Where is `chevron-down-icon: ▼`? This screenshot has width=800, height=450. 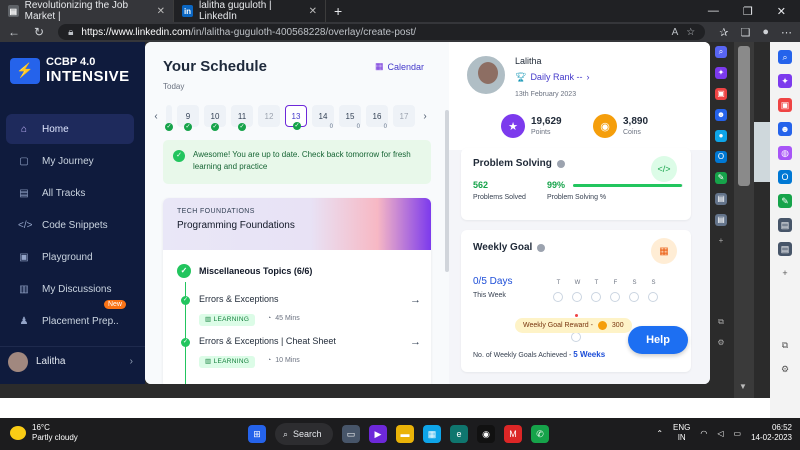
chevron-down-icon: ▼ is located at coordinates (743, 386).